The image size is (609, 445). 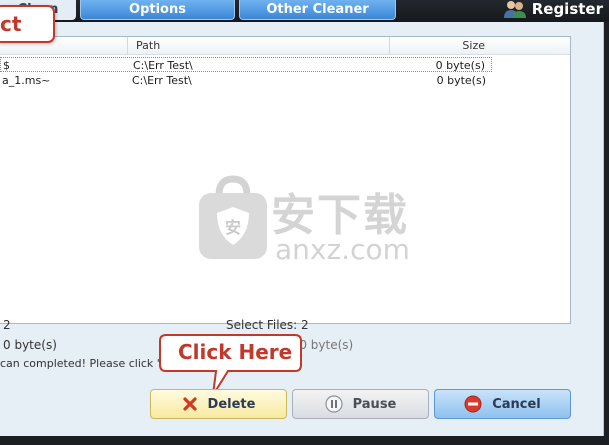 What do you see at coordinates (26, 80) in the screenshot?
I see `file-name: a_1.ms~` at bounding box center [26, 80].